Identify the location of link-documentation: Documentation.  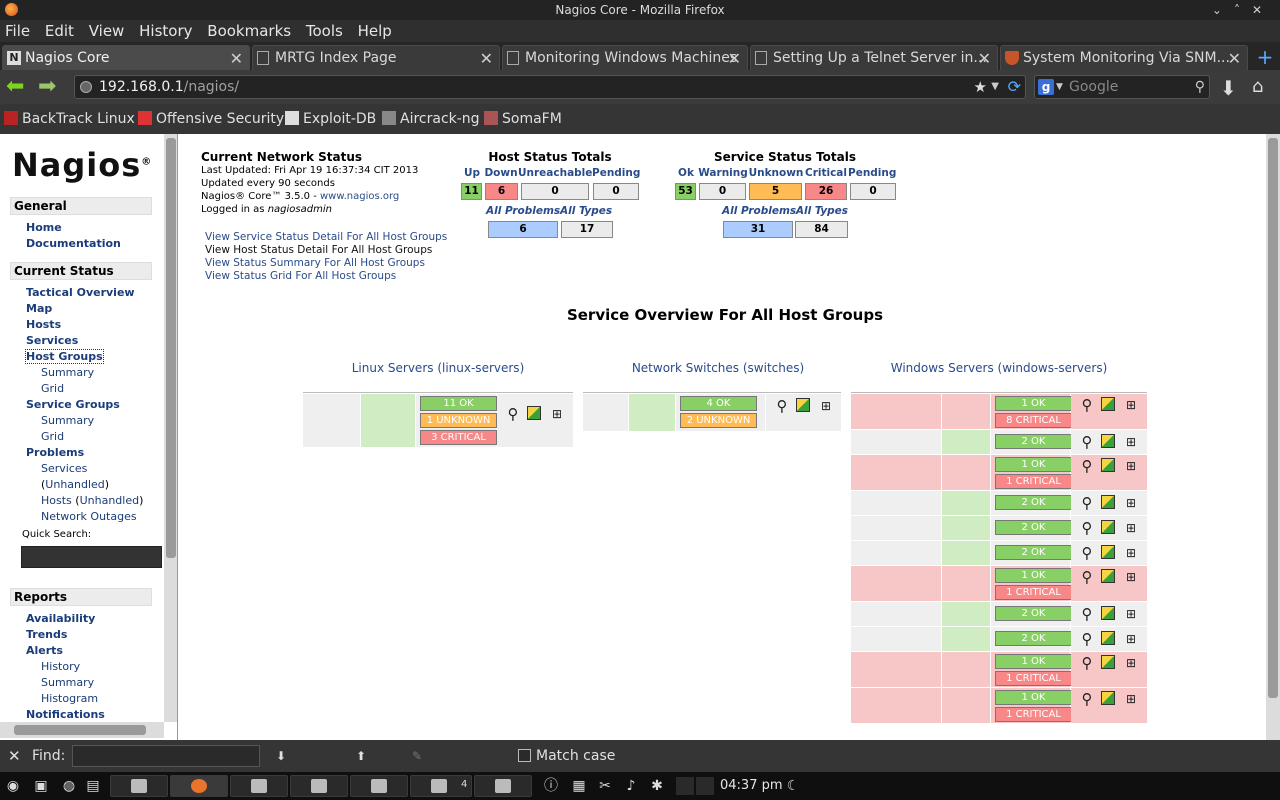
(73, 243).